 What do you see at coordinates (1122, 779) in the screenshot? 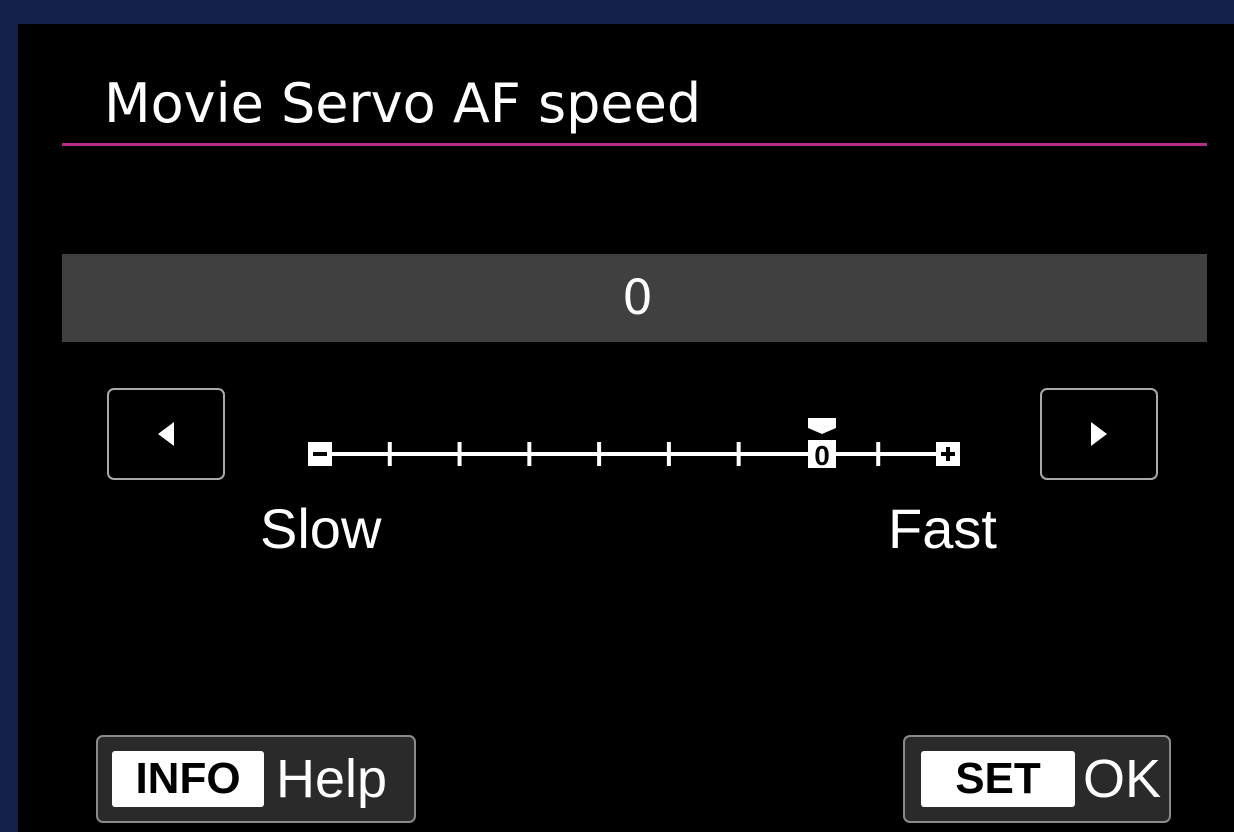
I see `ok-label: OK` at bounding box center [1122, 779].